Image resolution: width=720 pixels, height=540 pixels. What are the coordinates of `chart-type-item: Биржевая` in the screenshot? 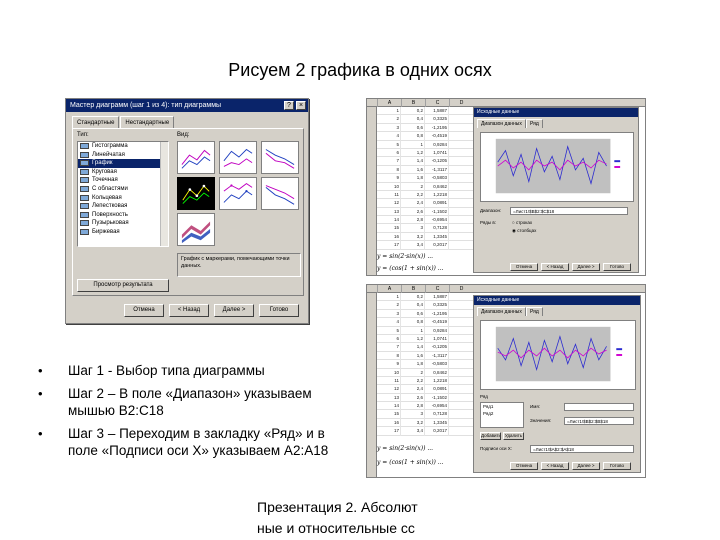 It's located at (123, 232).